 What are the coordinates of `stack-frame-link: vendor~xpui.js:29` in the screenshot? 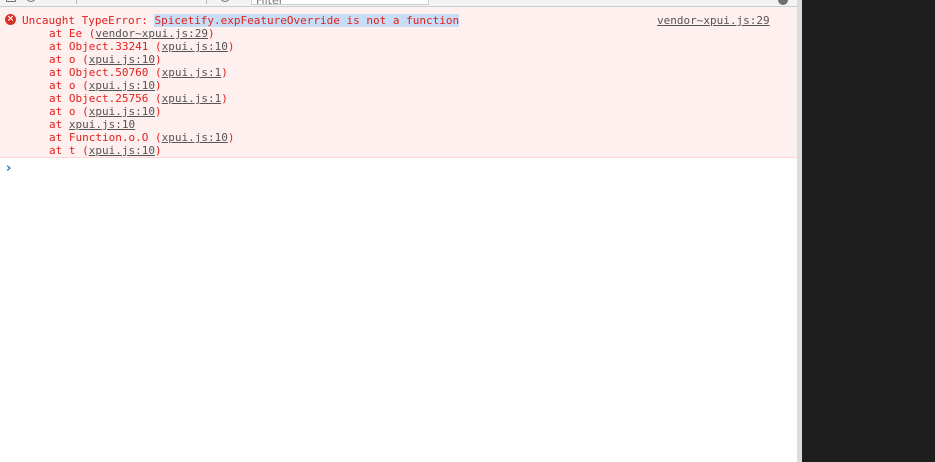 It's located at (151, 33).